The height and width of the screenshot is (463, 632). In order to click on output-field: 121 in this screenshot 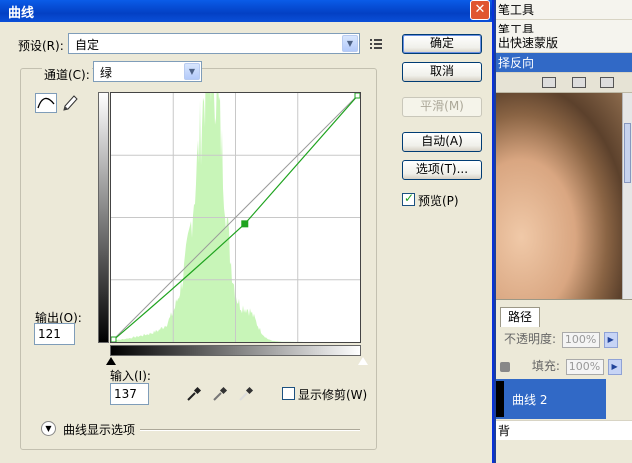, I will do `click(54, 334)`.